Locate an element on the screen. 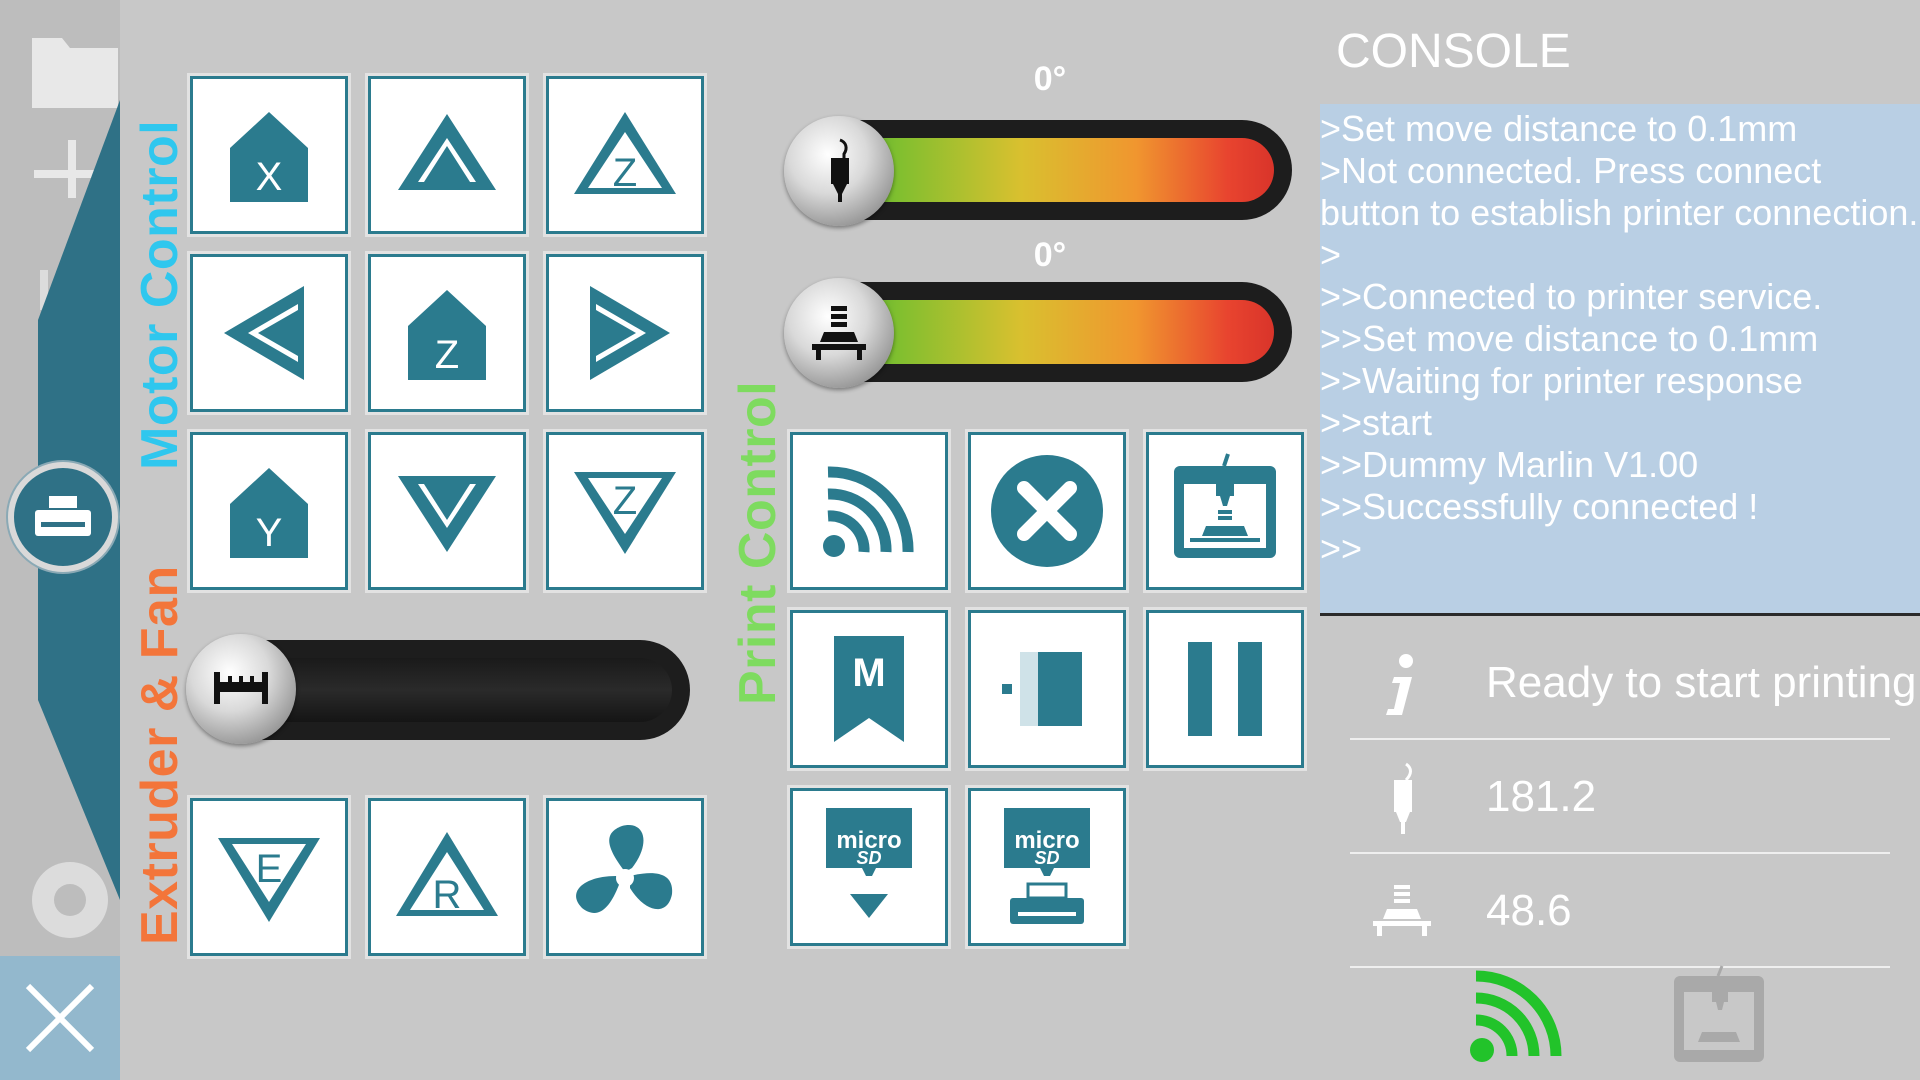 This screenshot has width=1920, height=1080. gcode-button: M is located at coordinates (869, 689).